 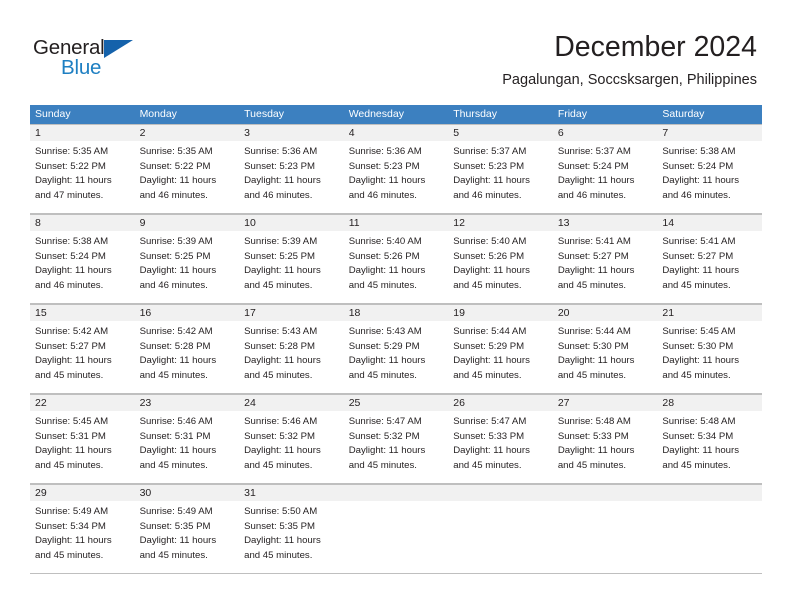 I want to click on sunrise-text: Sunrise: 5:45 AM, so click(x=699, y=331).